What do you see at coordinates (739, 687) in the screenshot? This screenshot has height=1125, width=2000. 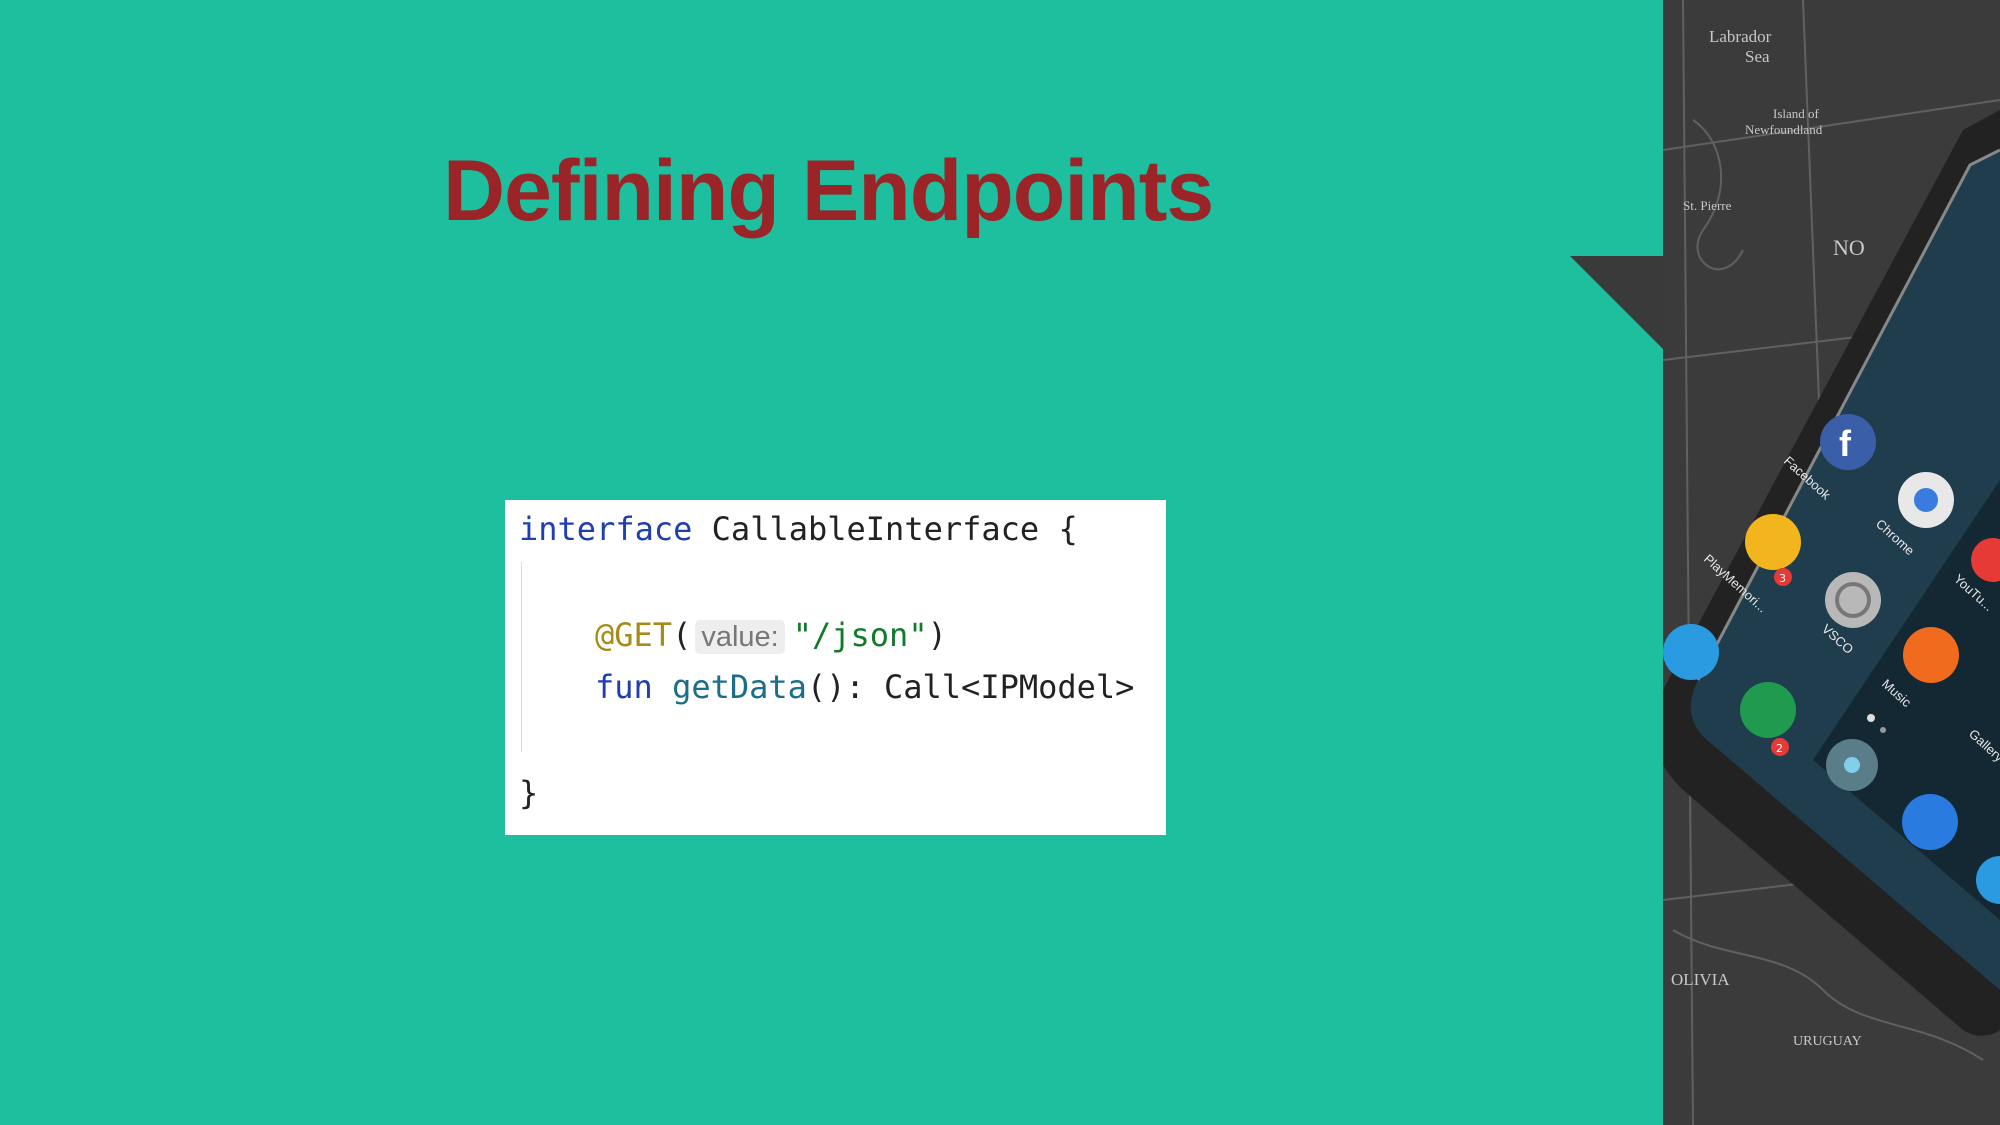 I see `code-function-name: getData` at bounding box center [739, 687].